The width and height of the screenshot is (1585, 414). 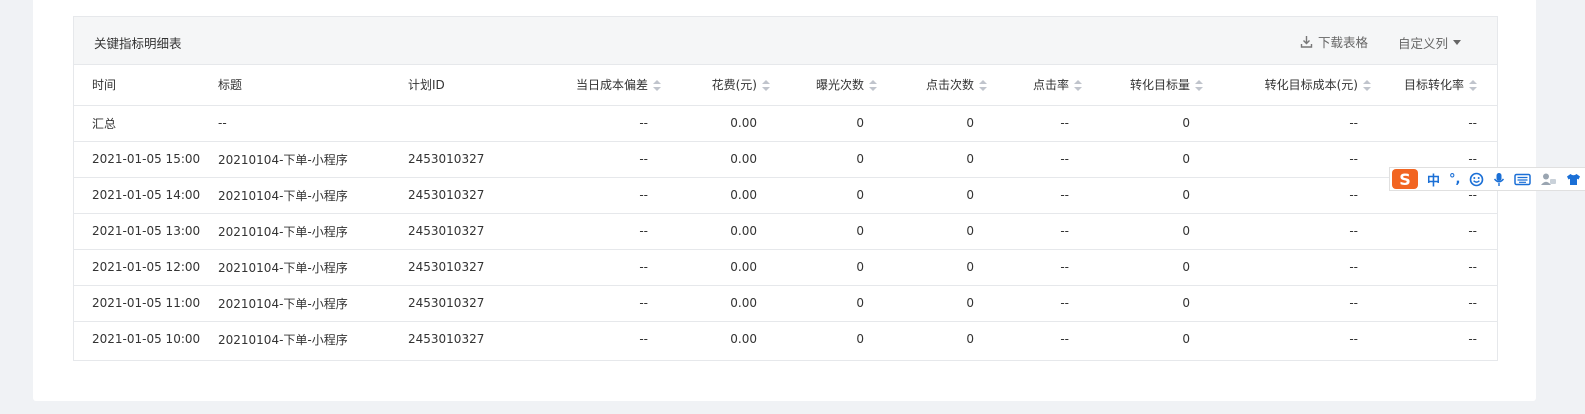 I want to click on column-header-8: 转化目标量, so click(x=1142, y=85).